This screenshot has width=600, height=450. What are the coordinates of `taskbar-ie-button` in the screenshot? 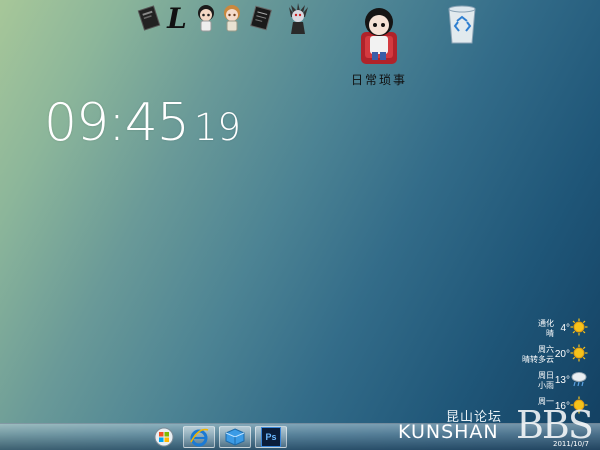 It's located at (199, 437).